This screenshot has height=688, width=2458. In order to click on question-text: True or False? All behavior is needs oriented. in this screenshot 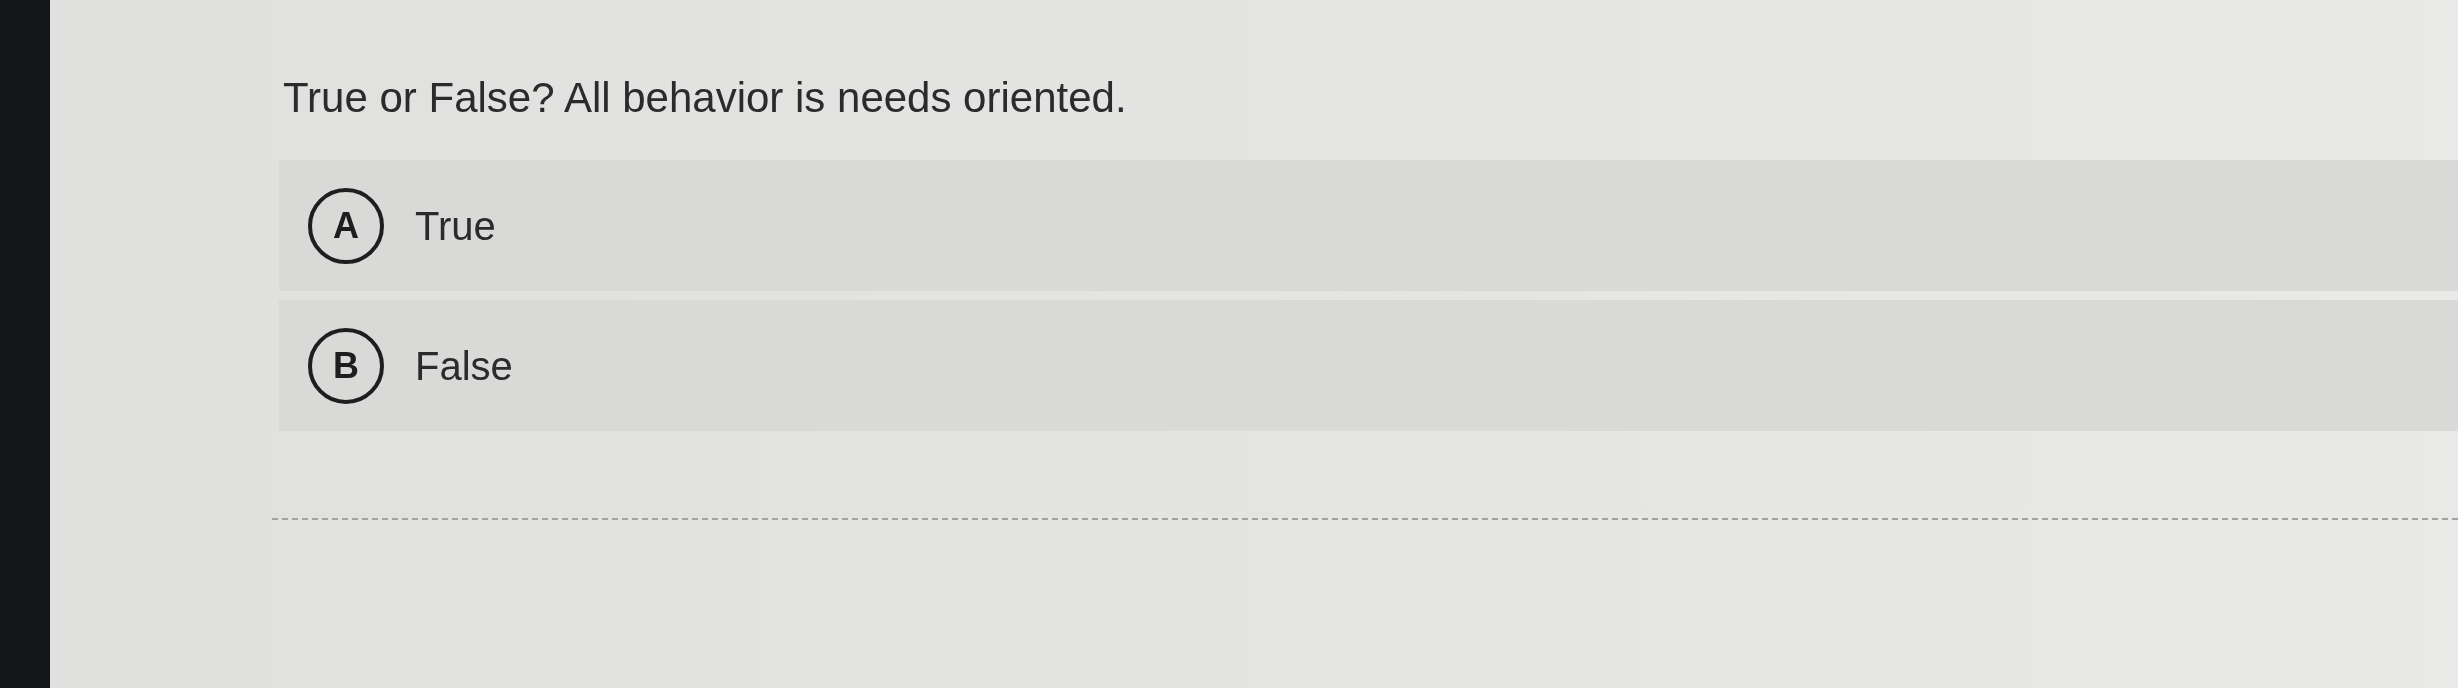, I will do `click(705, 98)`.